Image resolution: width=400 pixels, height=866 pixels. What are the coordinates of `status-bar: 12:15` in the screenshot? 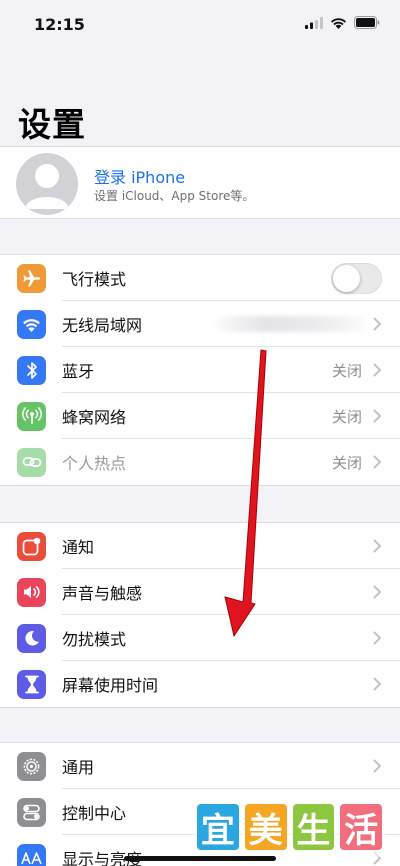 It's located at (200, 25).